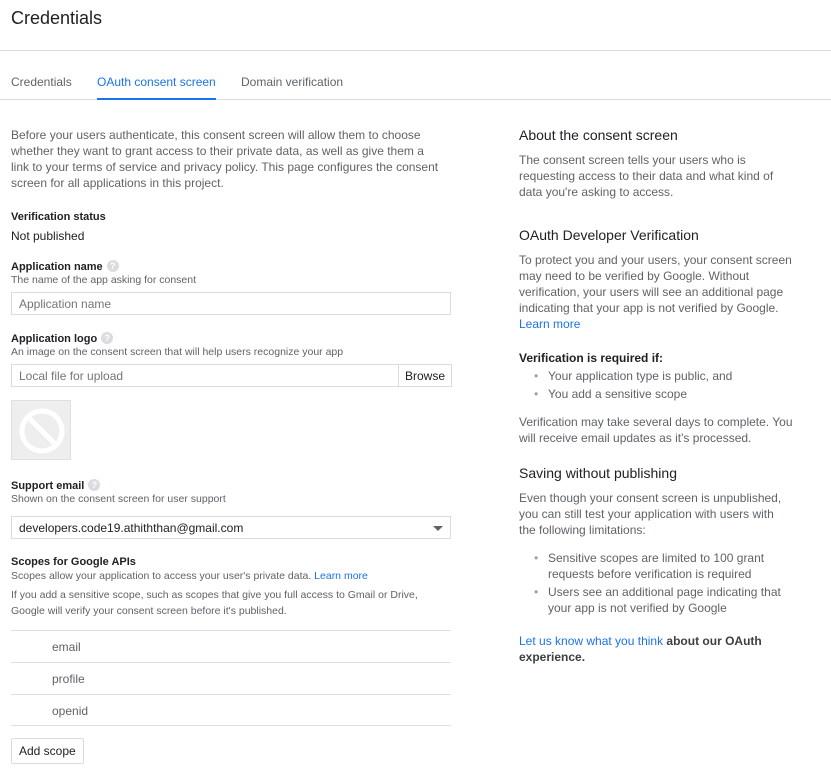 This screenshot has width=831, height=775. I want to click on verification-status-value: Not published, so click(48, 236).